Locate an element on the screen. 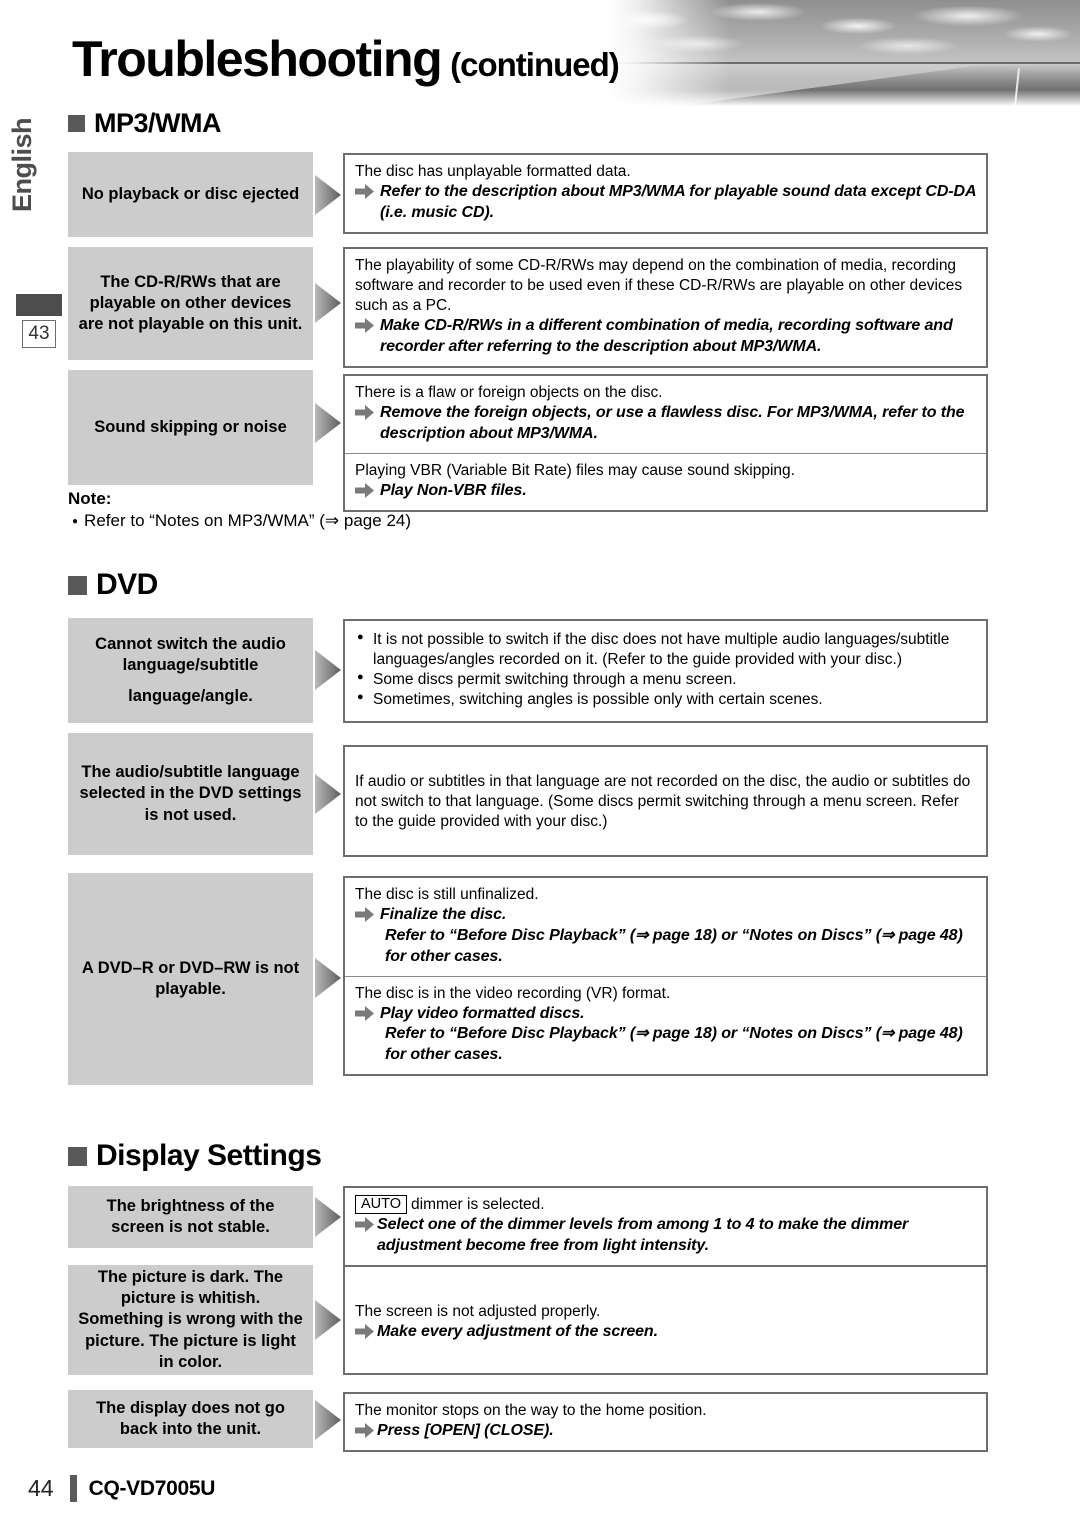 The height and width of the screenshot is (1526, 1080). action-label: Make every adjustment of the screen. is located at coordinates (517, 1332).